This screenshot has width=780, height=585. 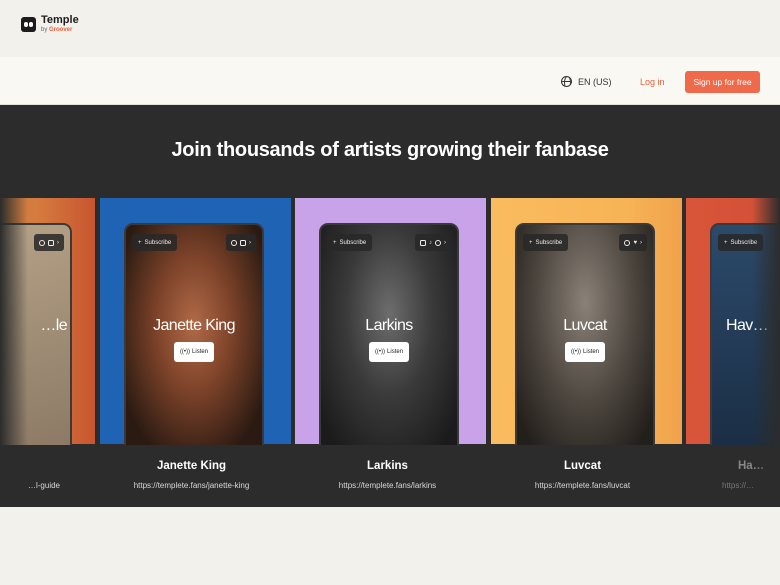 I want to click on artist-card: + Subscribe ♥ › Luvcat ((•)) Listen, so click(x=586, y=321).